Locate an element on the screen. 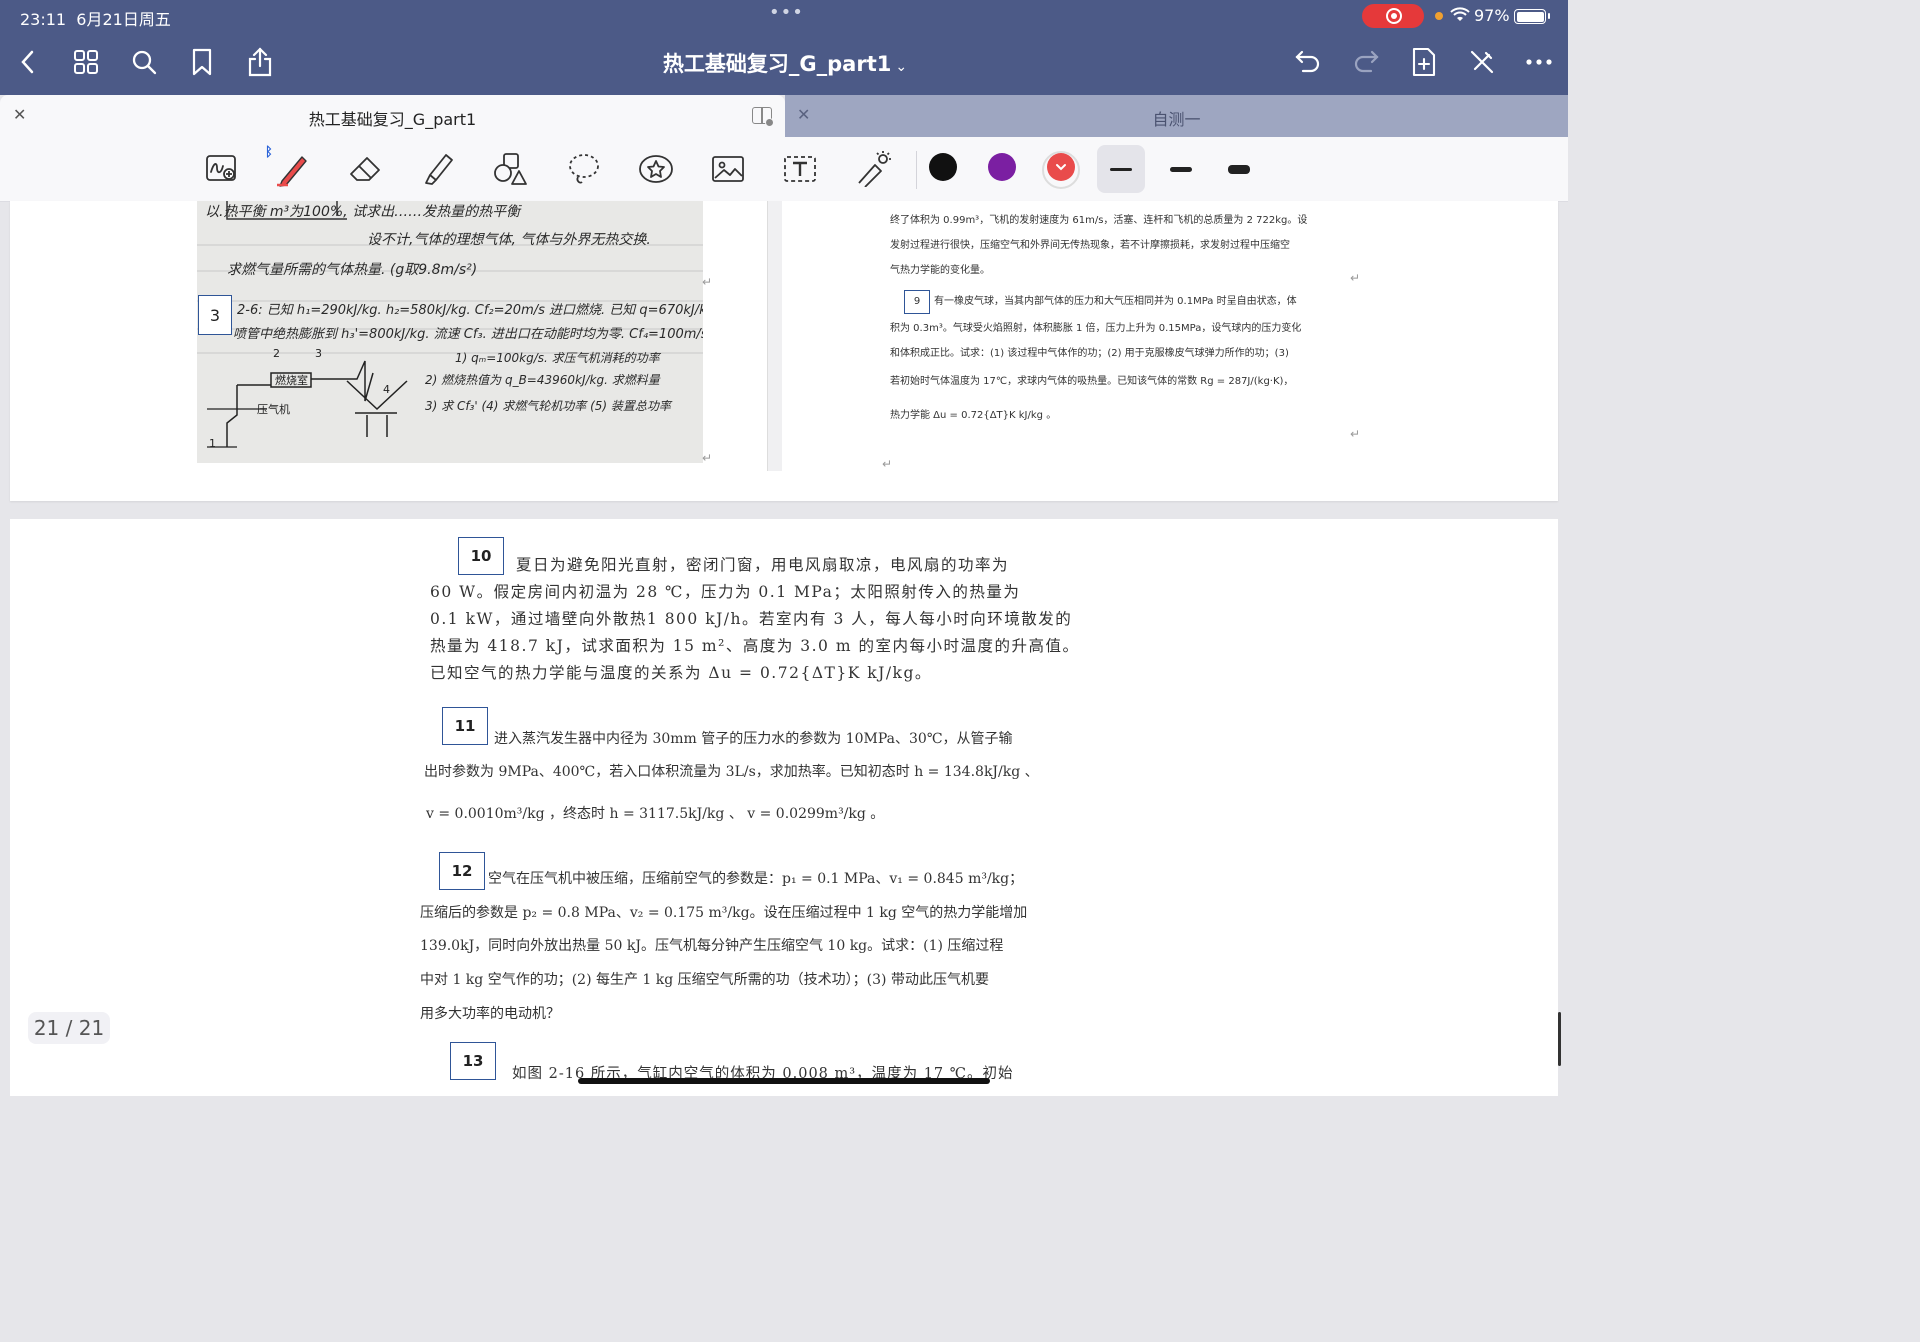 This screenshot has height=1342, width=1920. paragraph-line: 夏日为避免阳光直射，密闭门窗，用电风扇取凉，电风扇的功率为 is located at coordinates (763, 565).